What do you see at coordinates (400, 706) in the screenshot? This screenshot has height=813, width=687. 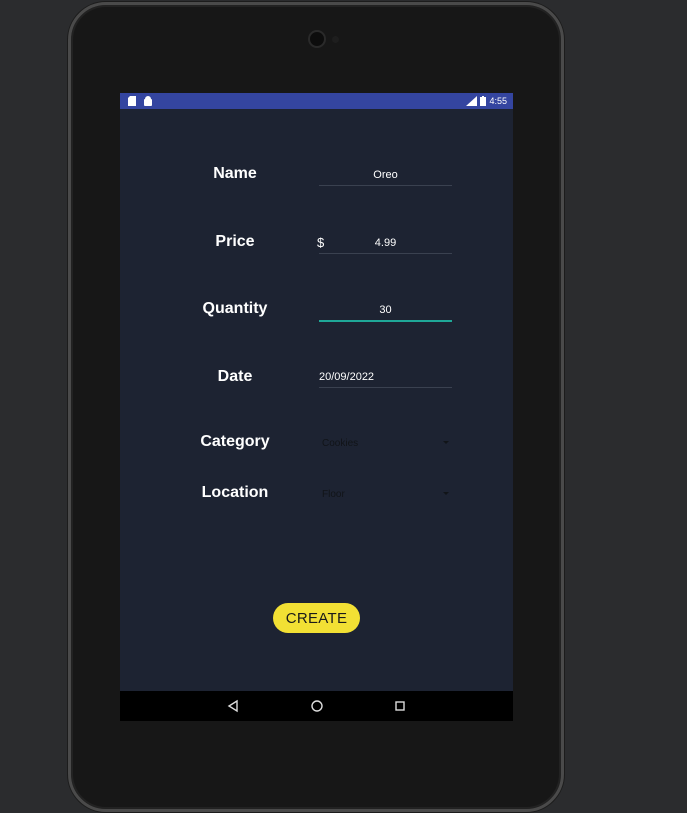 I see `recents-icon` at bounding box center [400, 706].